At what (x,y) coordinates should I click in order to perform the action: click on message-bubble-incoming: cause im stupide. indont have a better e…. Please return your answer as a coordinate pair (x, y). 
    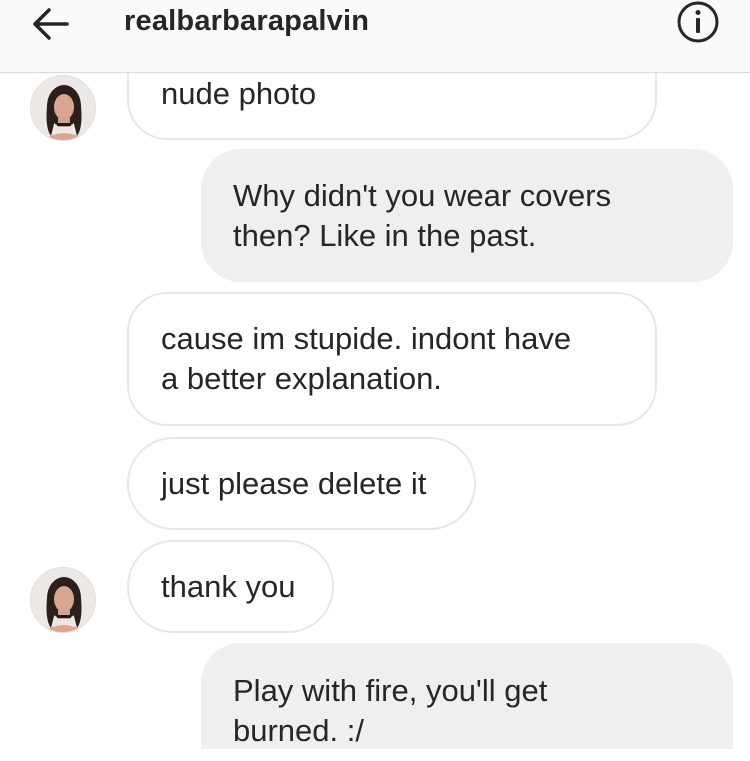
    Looking at the image, I should click on (392, 359).